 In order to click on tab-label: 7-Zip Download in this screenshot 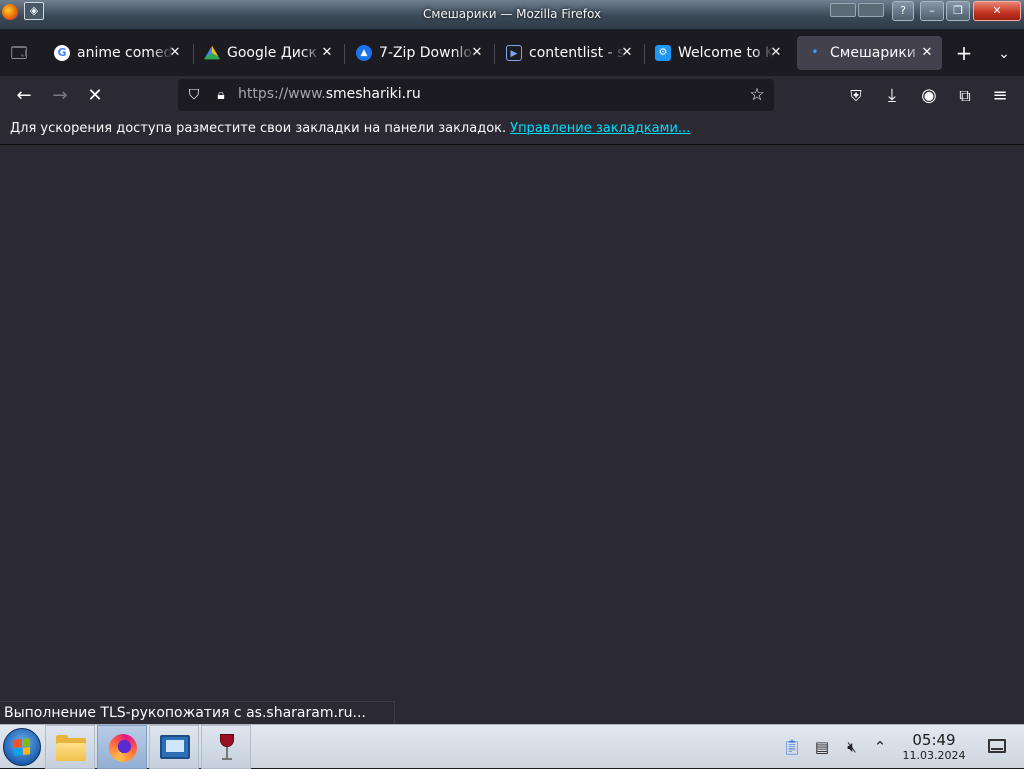, I will do `click(427, 53)`.